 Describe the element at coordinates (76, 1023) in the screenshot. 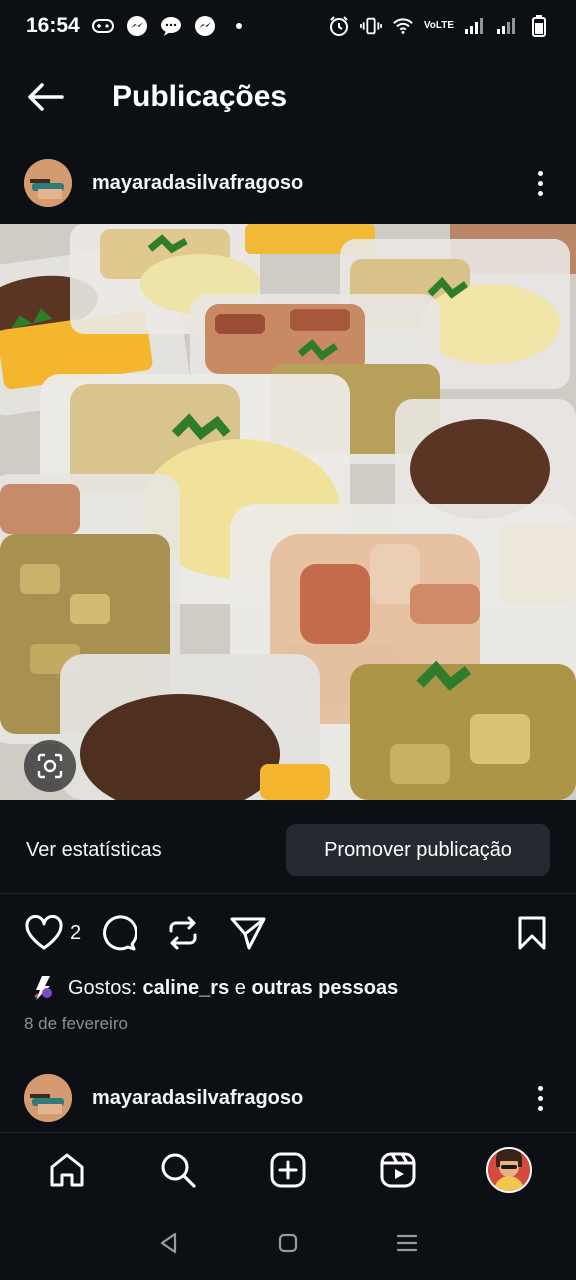

I see `post-date: 8 de fevereiro` at that location.